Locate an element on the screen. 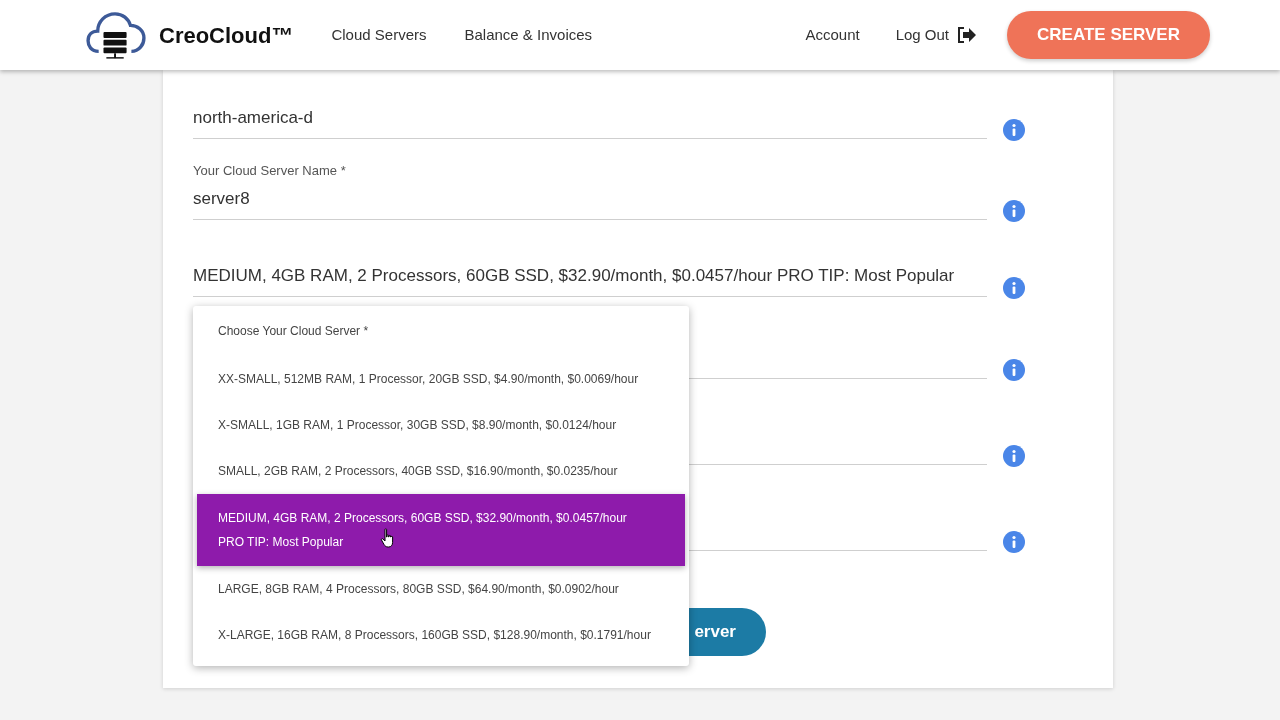 Image resolution: width=1280 pixels, height=720 pixels. cloud-server-logo-icon is located at coordinates (116, 35).